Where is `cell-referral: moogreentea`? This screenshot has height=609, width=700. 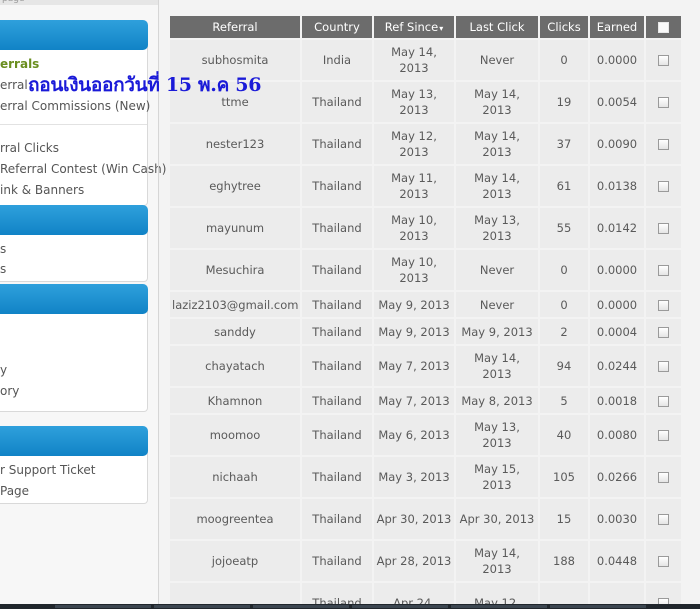
cell-referral: moogreentea is located at coordinates (235, 519).